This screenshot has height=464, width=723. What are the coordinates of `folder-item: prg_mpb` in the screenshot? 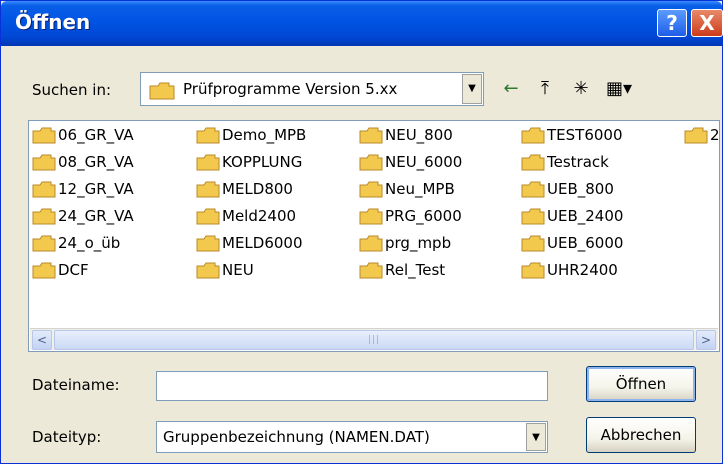 It's located at (405, 243).